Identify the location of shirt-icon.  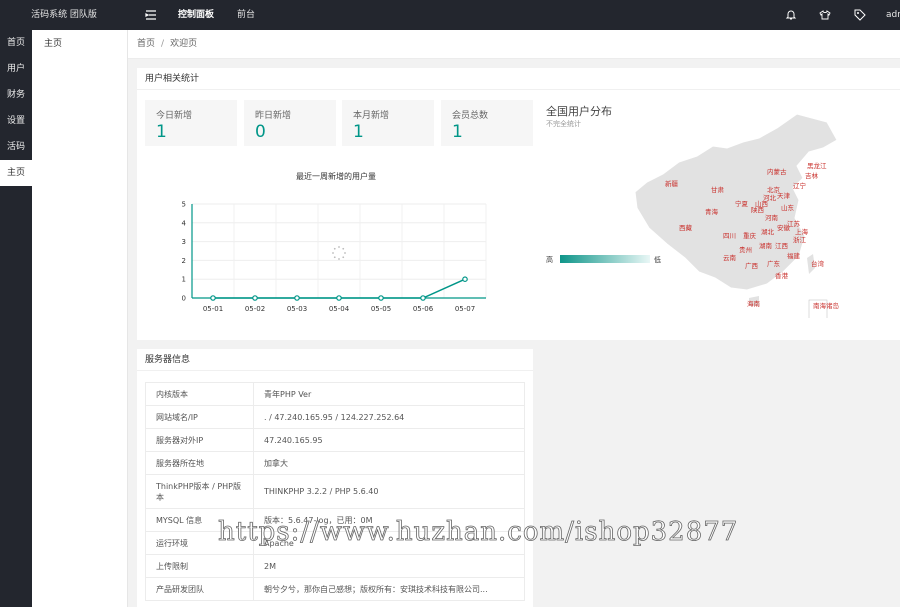
(825, 15).